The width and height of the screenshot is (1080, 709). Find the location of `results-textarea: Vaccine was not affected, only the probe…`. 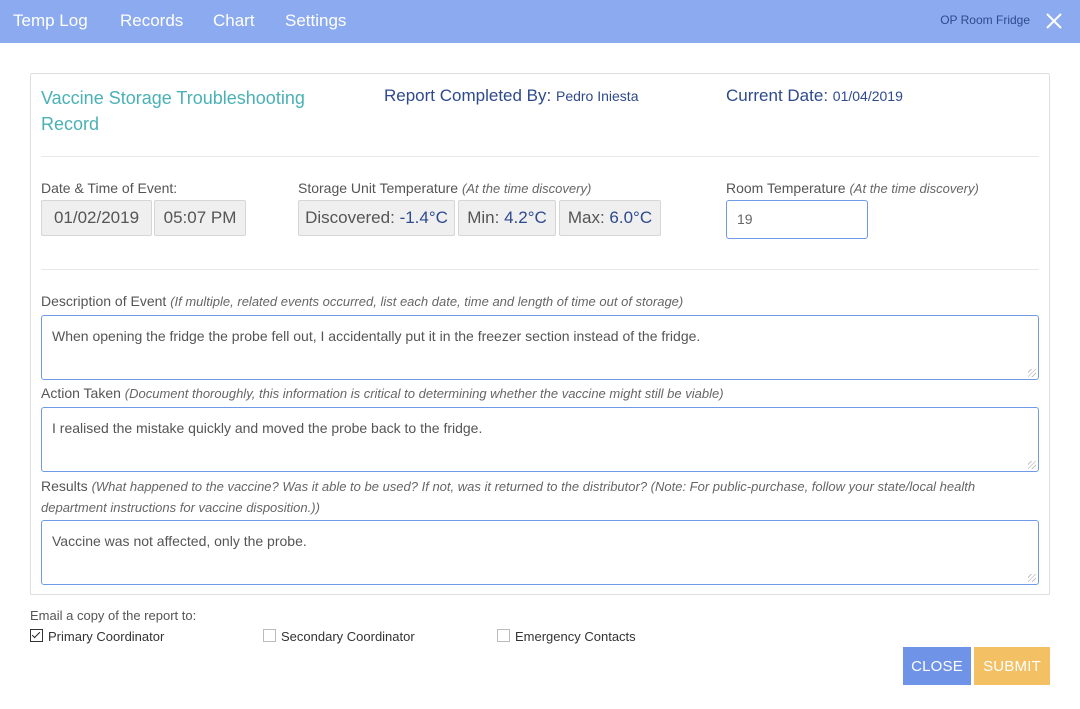

results-textarea: Vaccine was not affected, only the probe… is located at coordinates (540, 552).